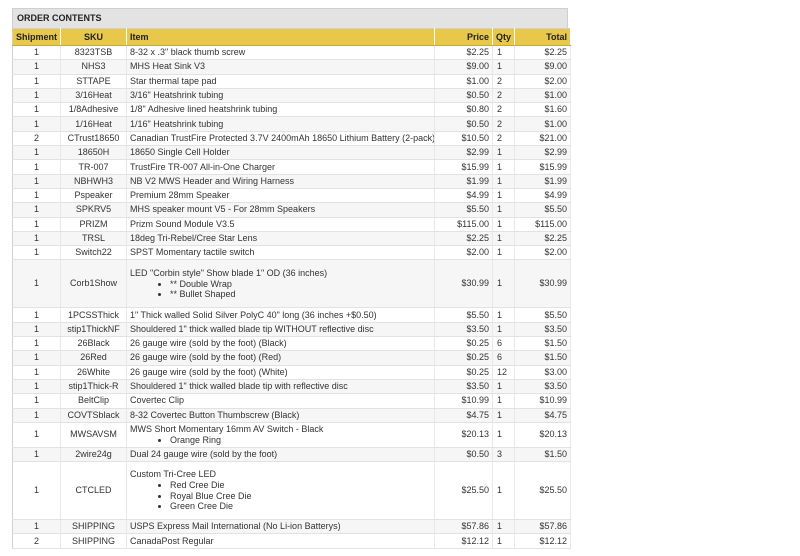  Describe the element at coordinates (463, 81) in the screenshot. I see `cell-price: $1.00` at that location.